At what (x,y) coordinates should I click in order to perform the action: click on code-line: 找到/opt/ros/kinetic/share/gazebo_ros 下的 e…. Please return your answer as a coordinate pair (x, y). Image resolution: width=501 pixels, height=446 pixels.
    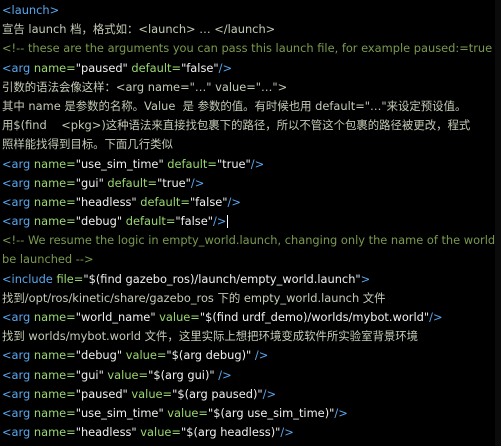
    Looking at the image, I should click on (251, 298).